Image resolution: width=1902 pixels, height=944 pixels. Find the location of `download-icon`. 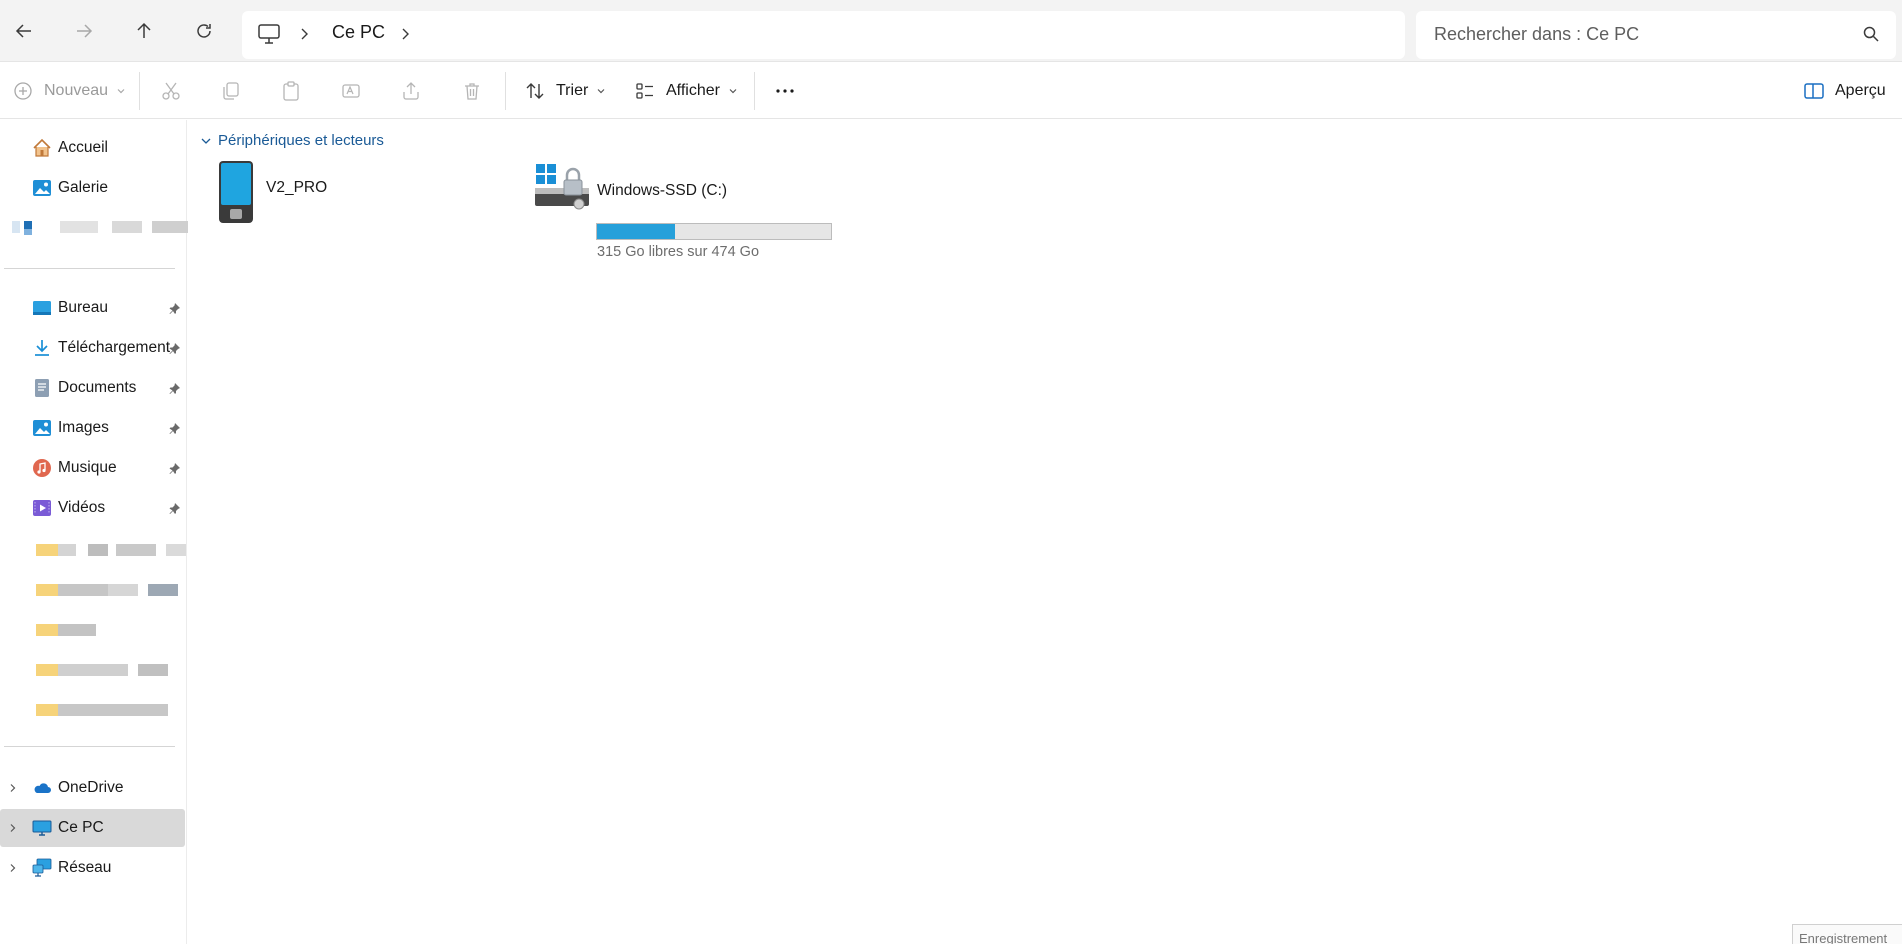

download-icon is located at coordinates (42, 348).